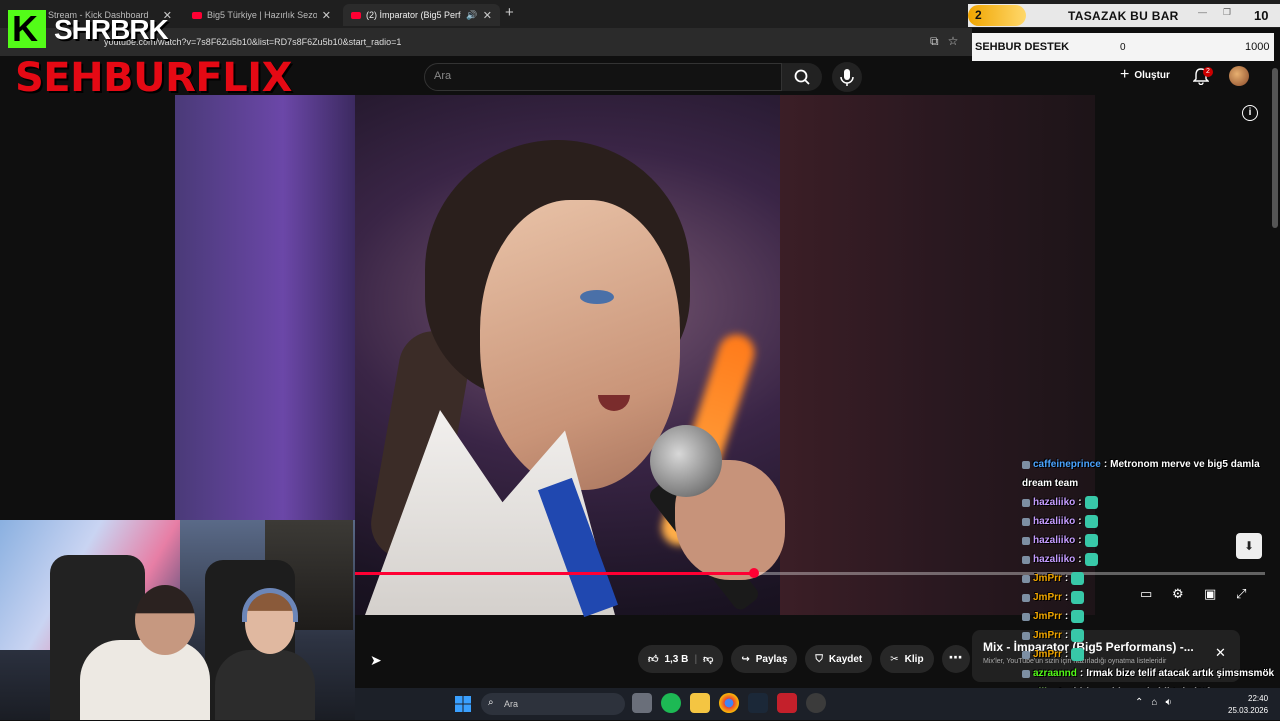 The height and width of the screenshot is (721, 1280). What do you see at coordinates (729, 703) in the screenshot?
I see `chrome-icon` at bounding box center [729, 703].